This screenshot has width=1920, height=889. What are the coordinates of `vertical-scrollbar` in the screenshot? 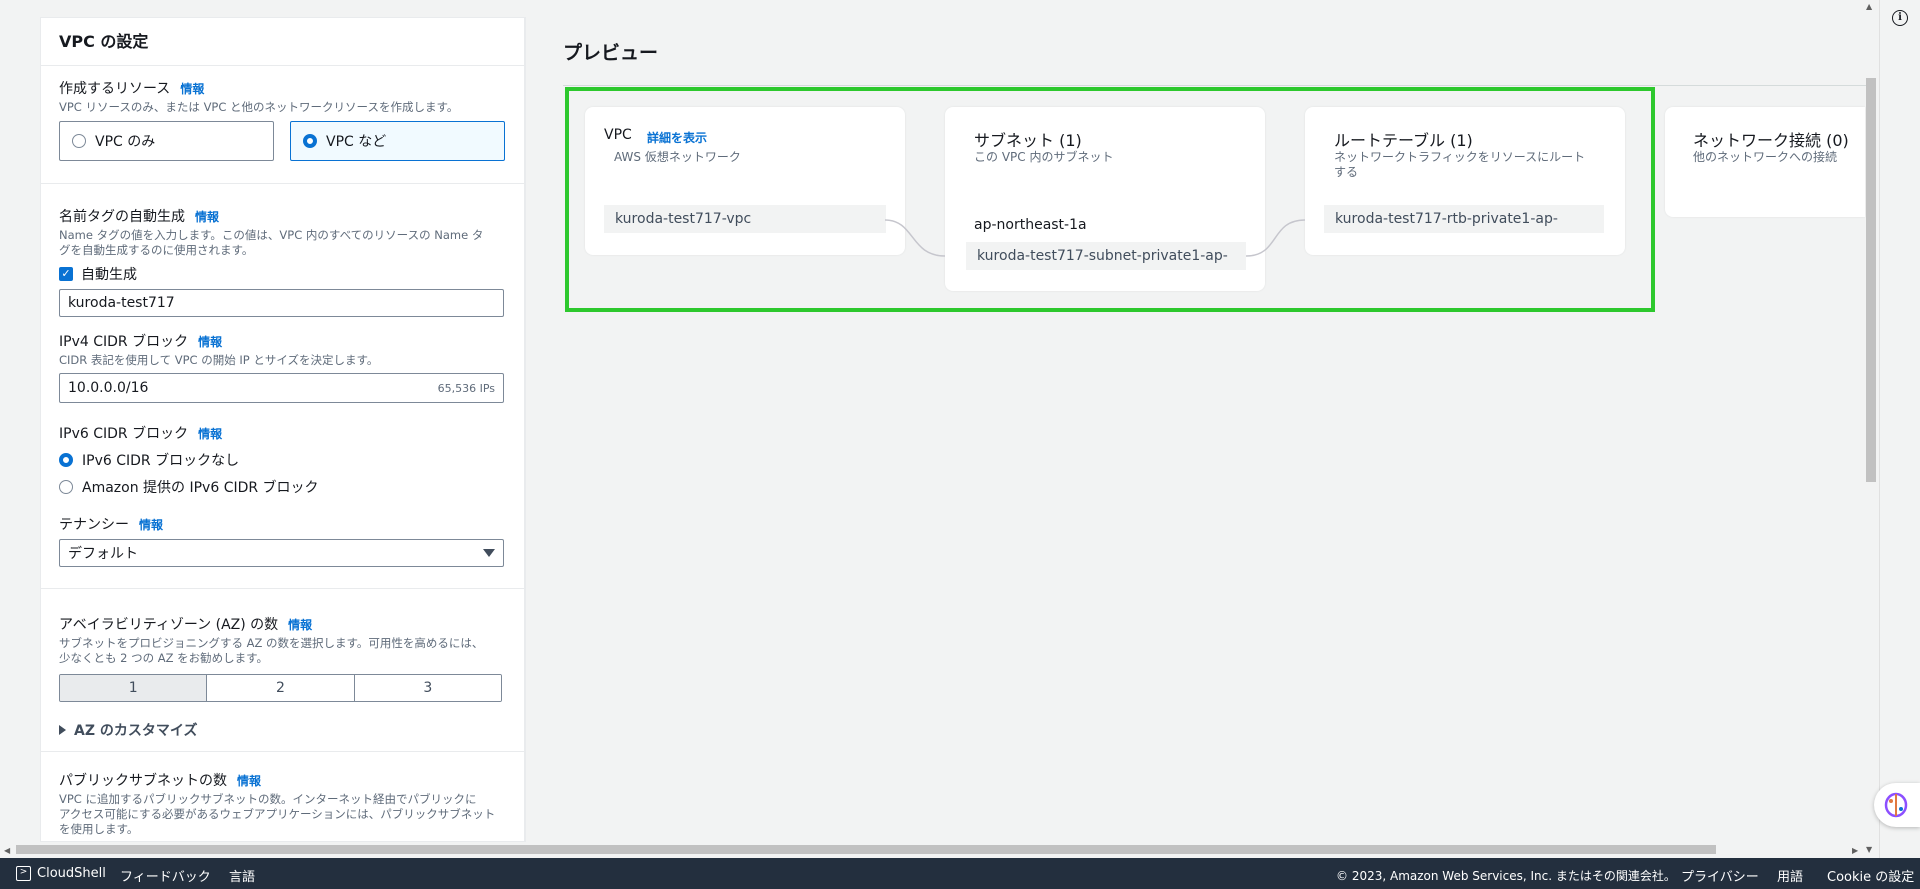 It's located at (1871, 280).